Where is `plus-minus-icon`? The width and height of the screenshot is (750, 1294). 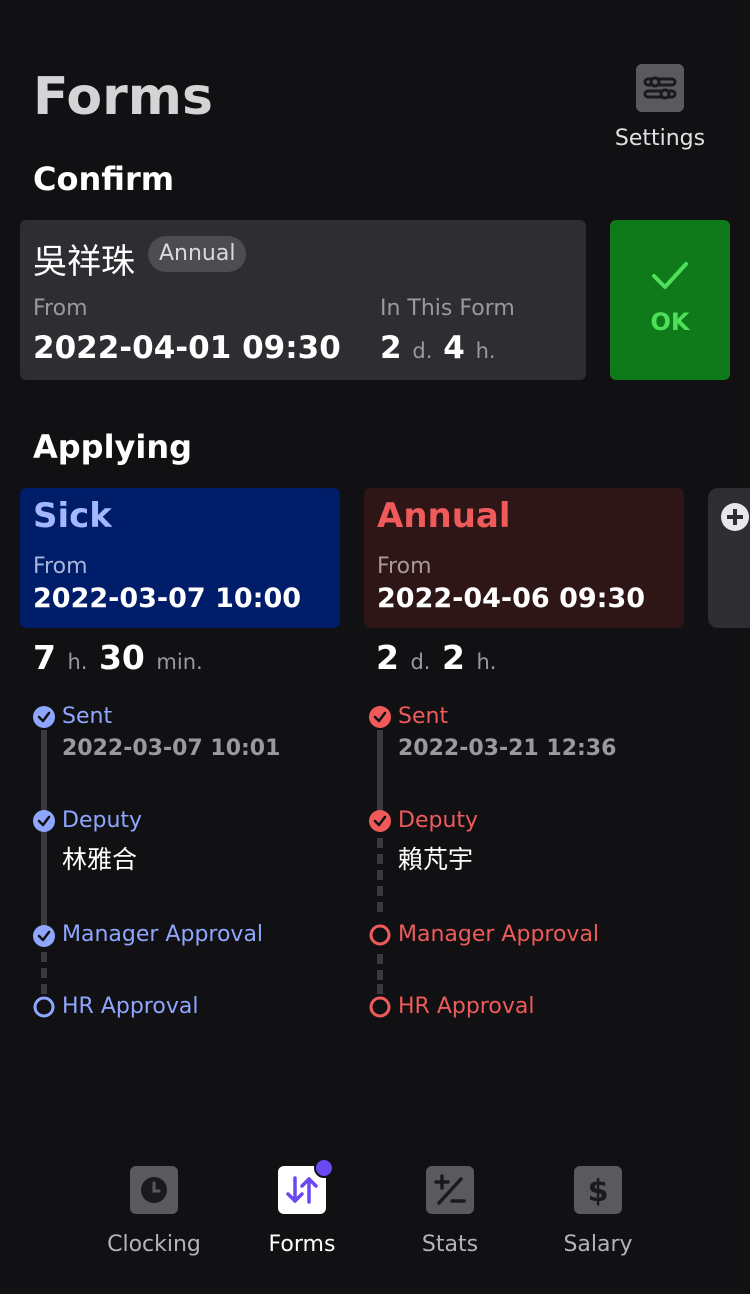 plus-minus-icon is located at coordinates (450, 1190).